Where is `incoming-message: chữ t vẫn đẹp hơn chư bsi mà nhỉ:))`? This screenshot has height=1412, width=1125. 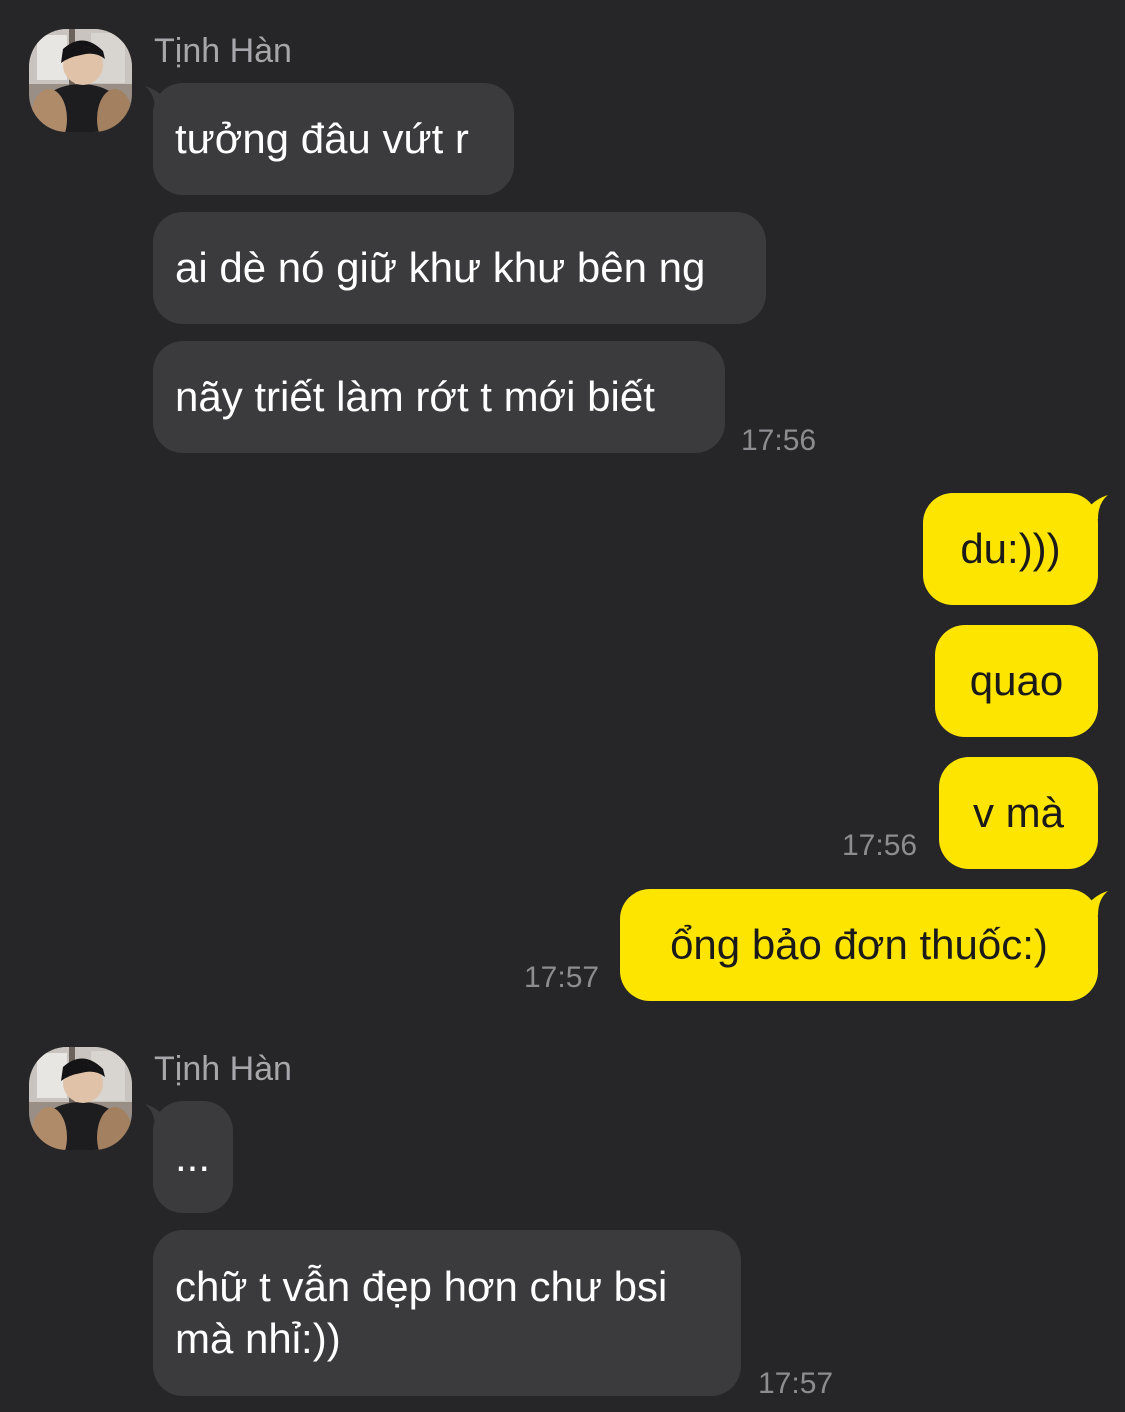
incoming-message: chữ t vẫn đẹp hơn chư bsi mà nhỉ:)) is located at coordinates (447, 1313).